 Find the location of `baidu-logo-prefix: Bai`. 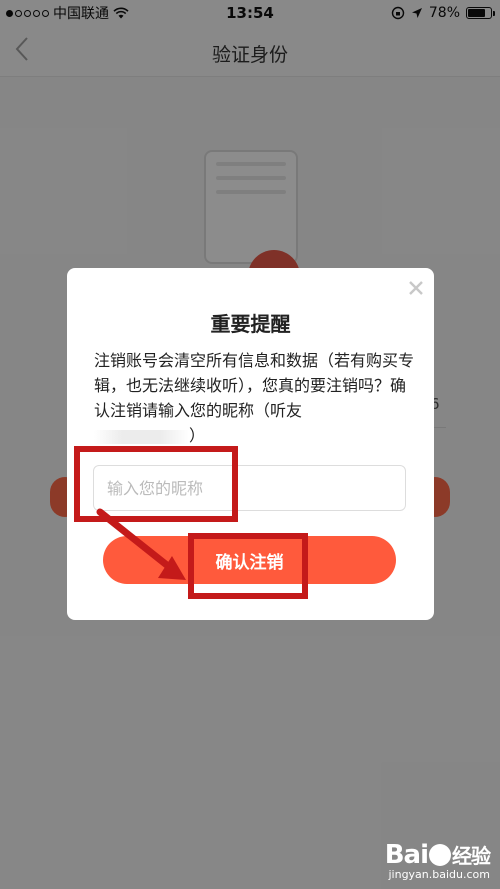

baidu-logo-prefix: Bai is located at coordinates (406, 855).